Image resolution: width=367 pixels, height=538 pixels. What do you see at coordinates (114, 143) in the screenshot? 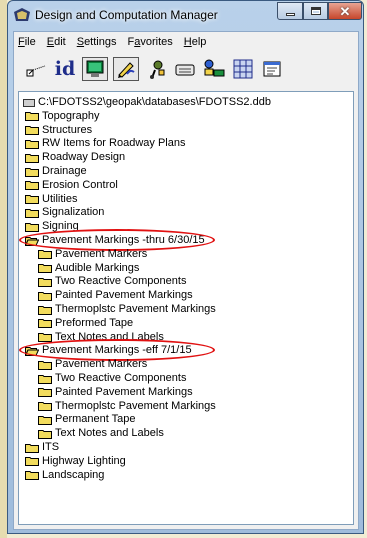
I see `tree-item-label: RW Items for Roadway Plans` at bounding box center [114, 143].